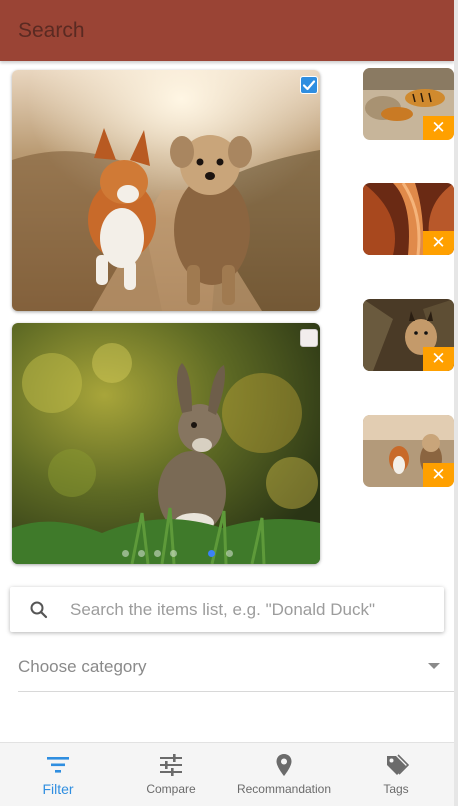 This screenshot has height=806, width=458. Describe the element at coordinates (398, 764) in the screenshot. I see `tags-icon` at that location.